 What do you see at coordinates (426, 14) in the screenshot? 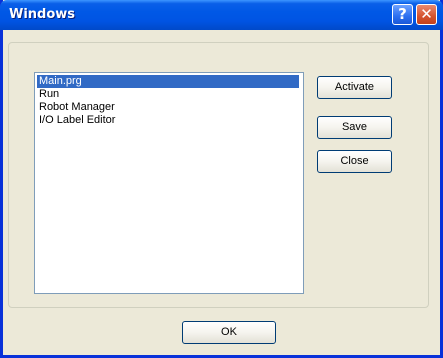
I see `close-icon: ✕` at bounding box center [426, 14].